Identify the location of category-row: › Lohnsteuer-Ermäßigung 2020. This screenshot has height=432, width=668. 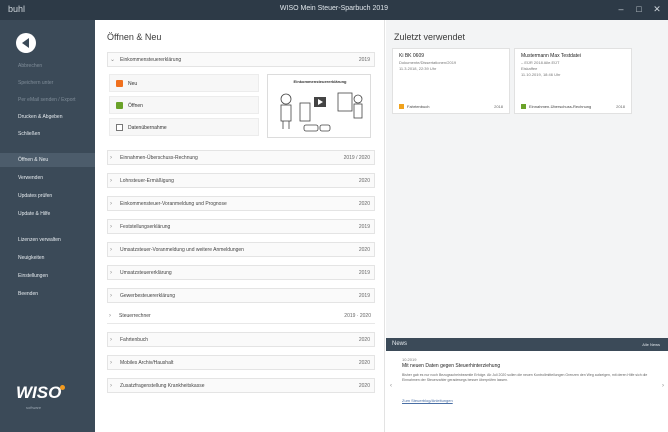
(241, 180).